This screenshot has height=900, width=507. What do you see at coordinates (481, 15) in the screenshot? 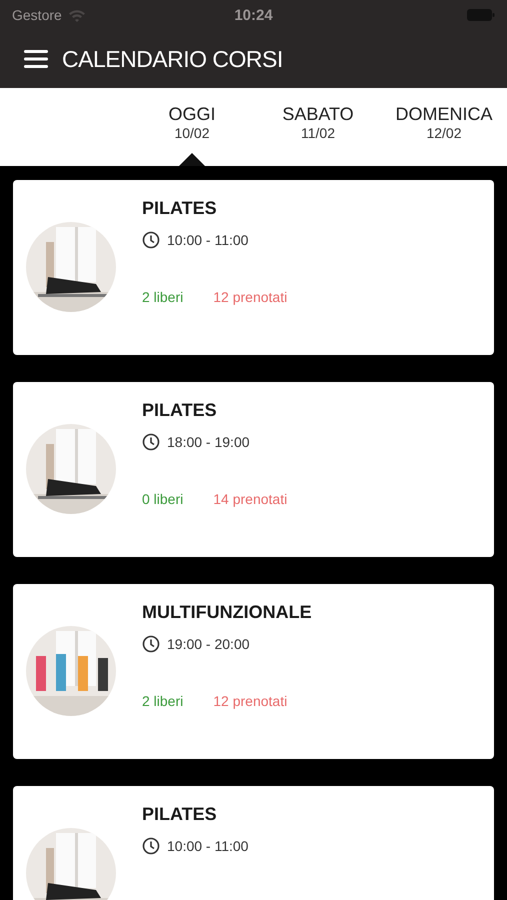
I see `battery-icon` at bounding box center [481, 15].